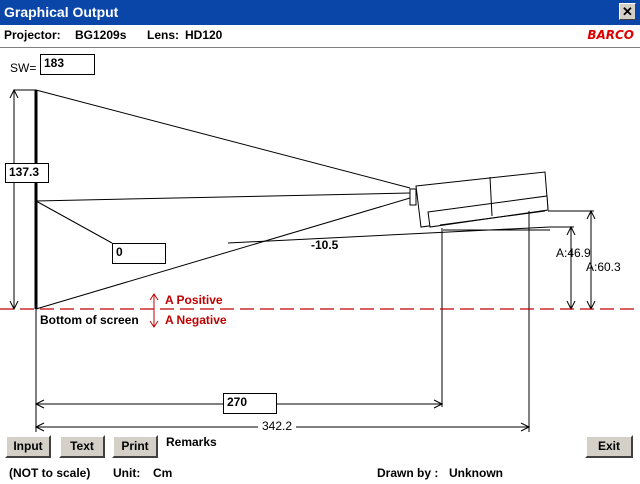 This screenshot has height=484, width=640. I want to click on distance-total-label: 342.2, so click(277, 426).